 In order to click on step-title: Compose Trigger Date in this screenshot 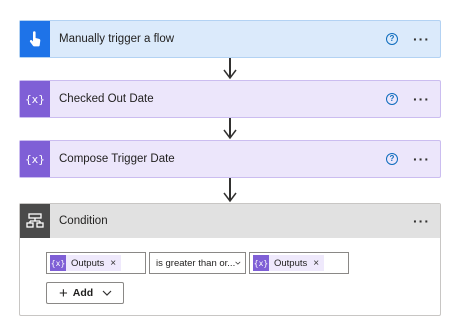, I will do `click(117, 159)`.